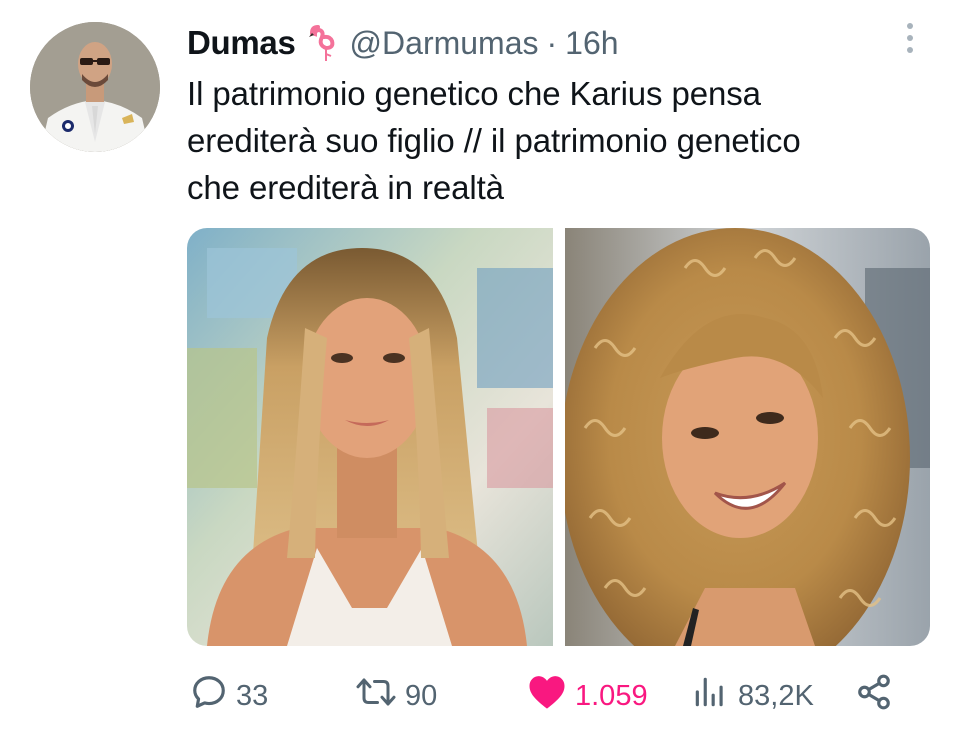 The height and width of the screenshot is (747, 960). I want to click on like-count: 1.059, so click(611, 695).